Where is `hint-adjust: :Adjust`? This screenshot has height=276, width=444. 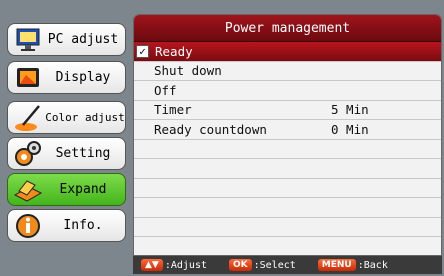
hint-adjust: :Adjust is located at coordinates (185, 265).